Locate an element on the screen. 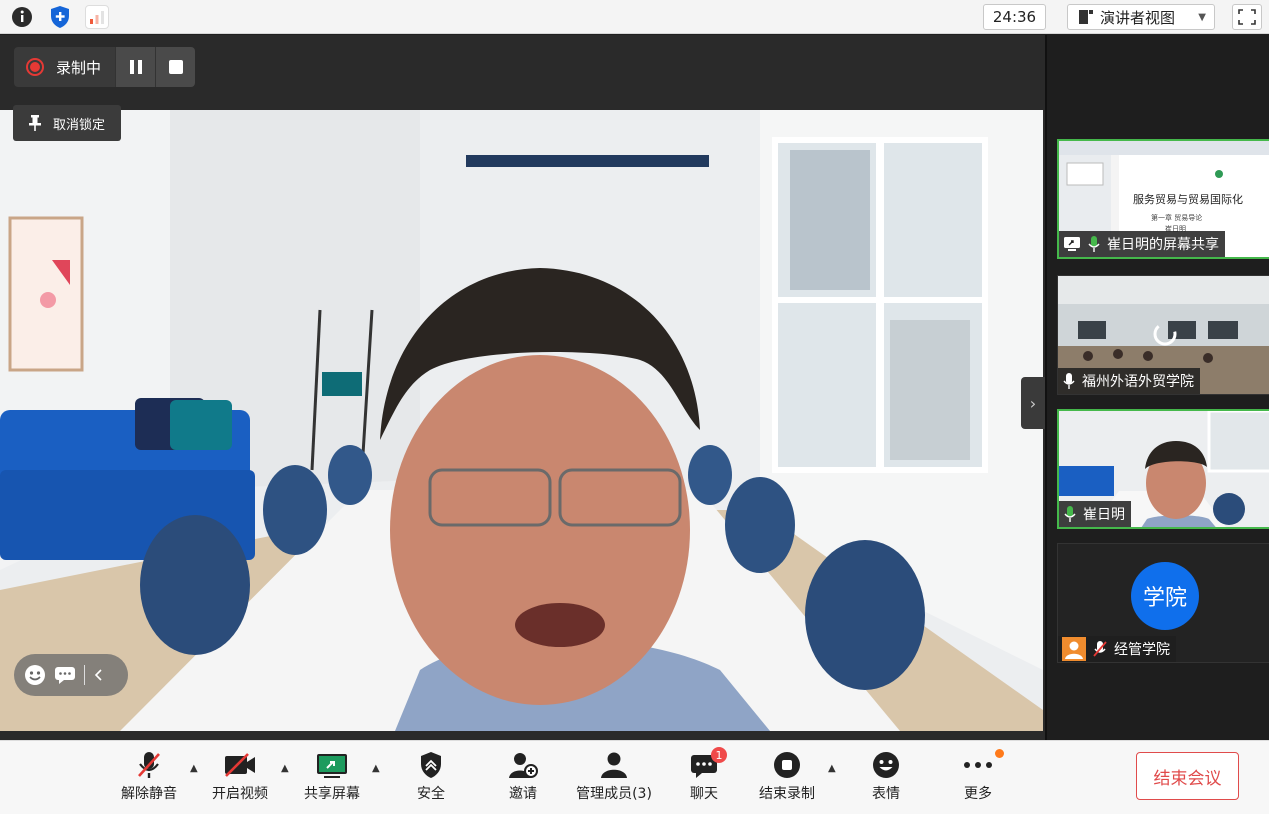  participant-tile-speaker: 崔日明 is located at coordinates (1163, 469).